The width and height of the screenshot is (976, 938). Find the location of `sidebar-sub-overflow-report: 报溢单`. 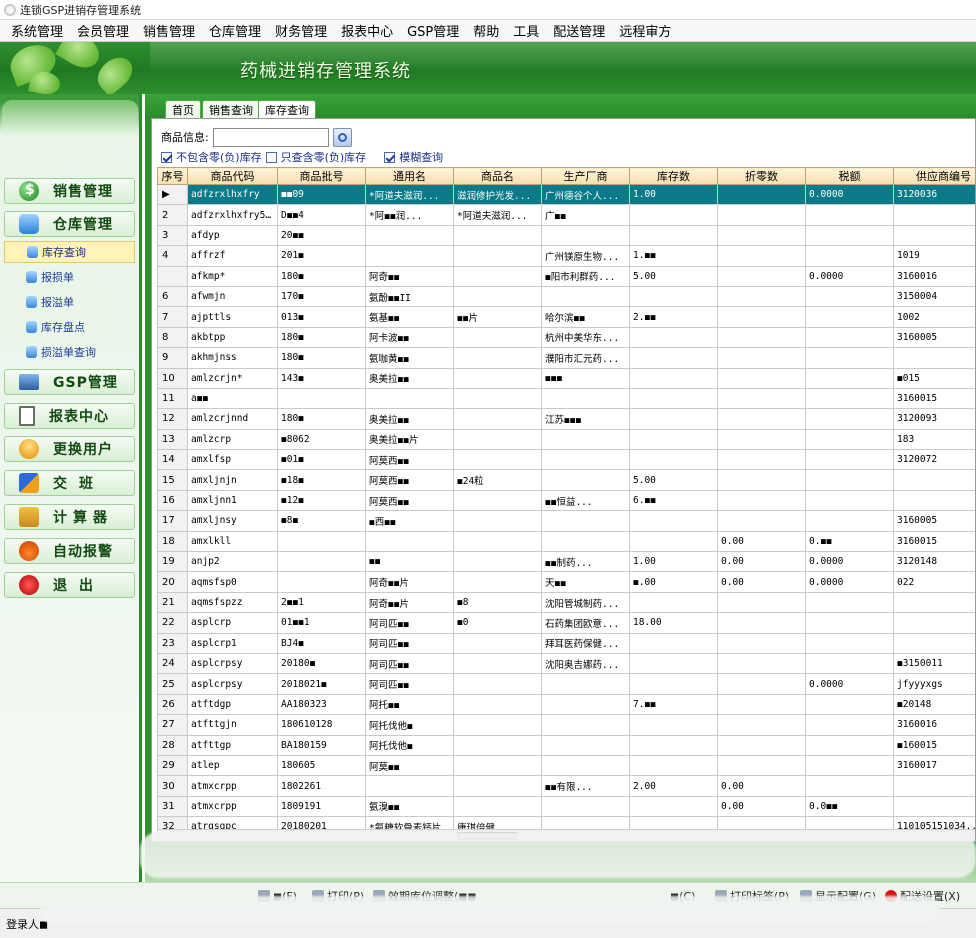

sidebar-sub-overflow-report: 报溢单 is located at coordinates (69, 302).